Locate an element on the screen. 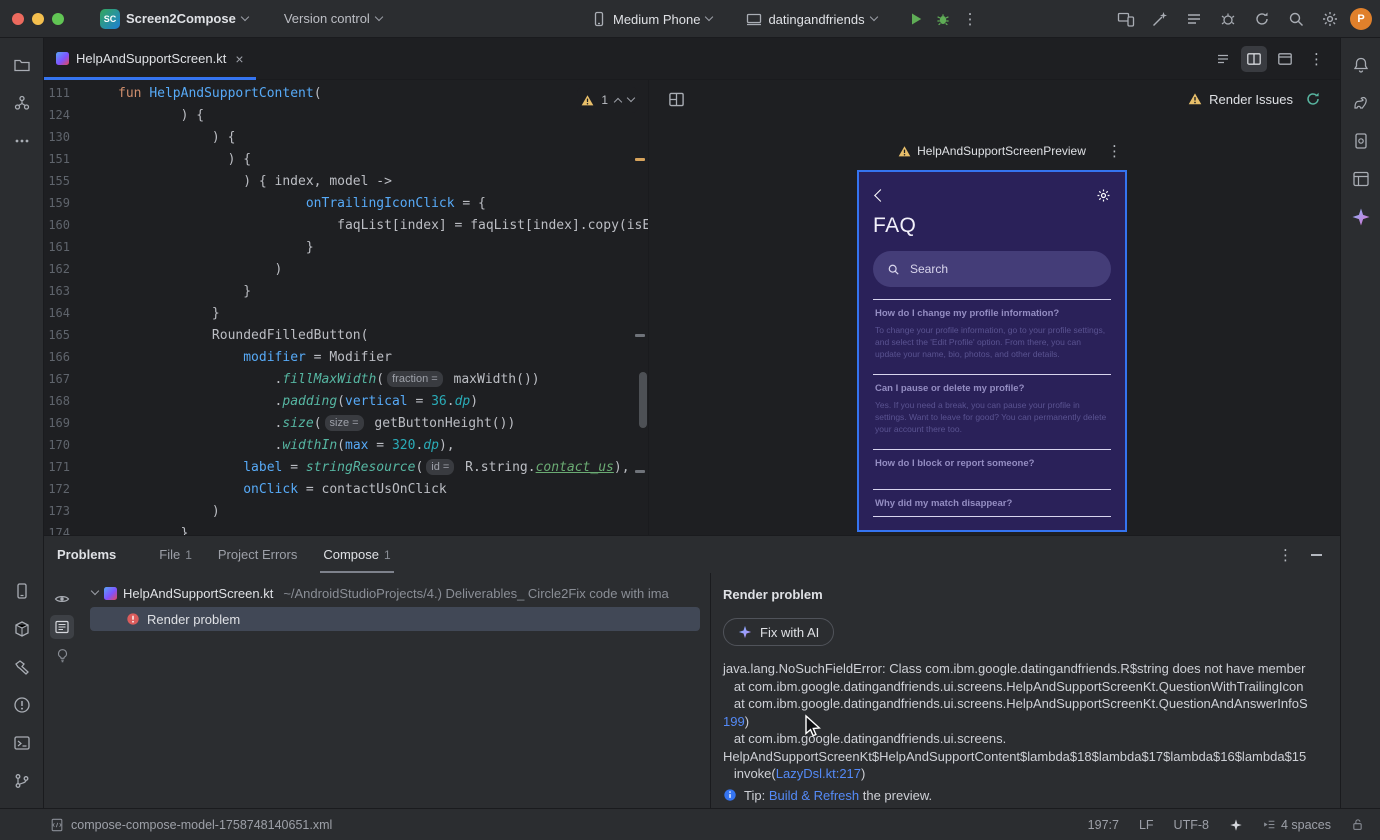 This screenshot has width=1380, height=840. indent-widget: 4 spaces is located at coordinates (1297, 825).